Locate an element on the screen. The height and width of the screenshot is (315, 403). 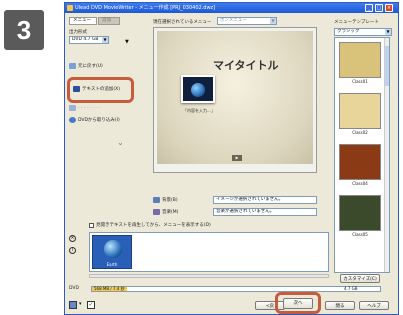
add-text-button: テキストの追加(X) is located at coordinates (96, 89).